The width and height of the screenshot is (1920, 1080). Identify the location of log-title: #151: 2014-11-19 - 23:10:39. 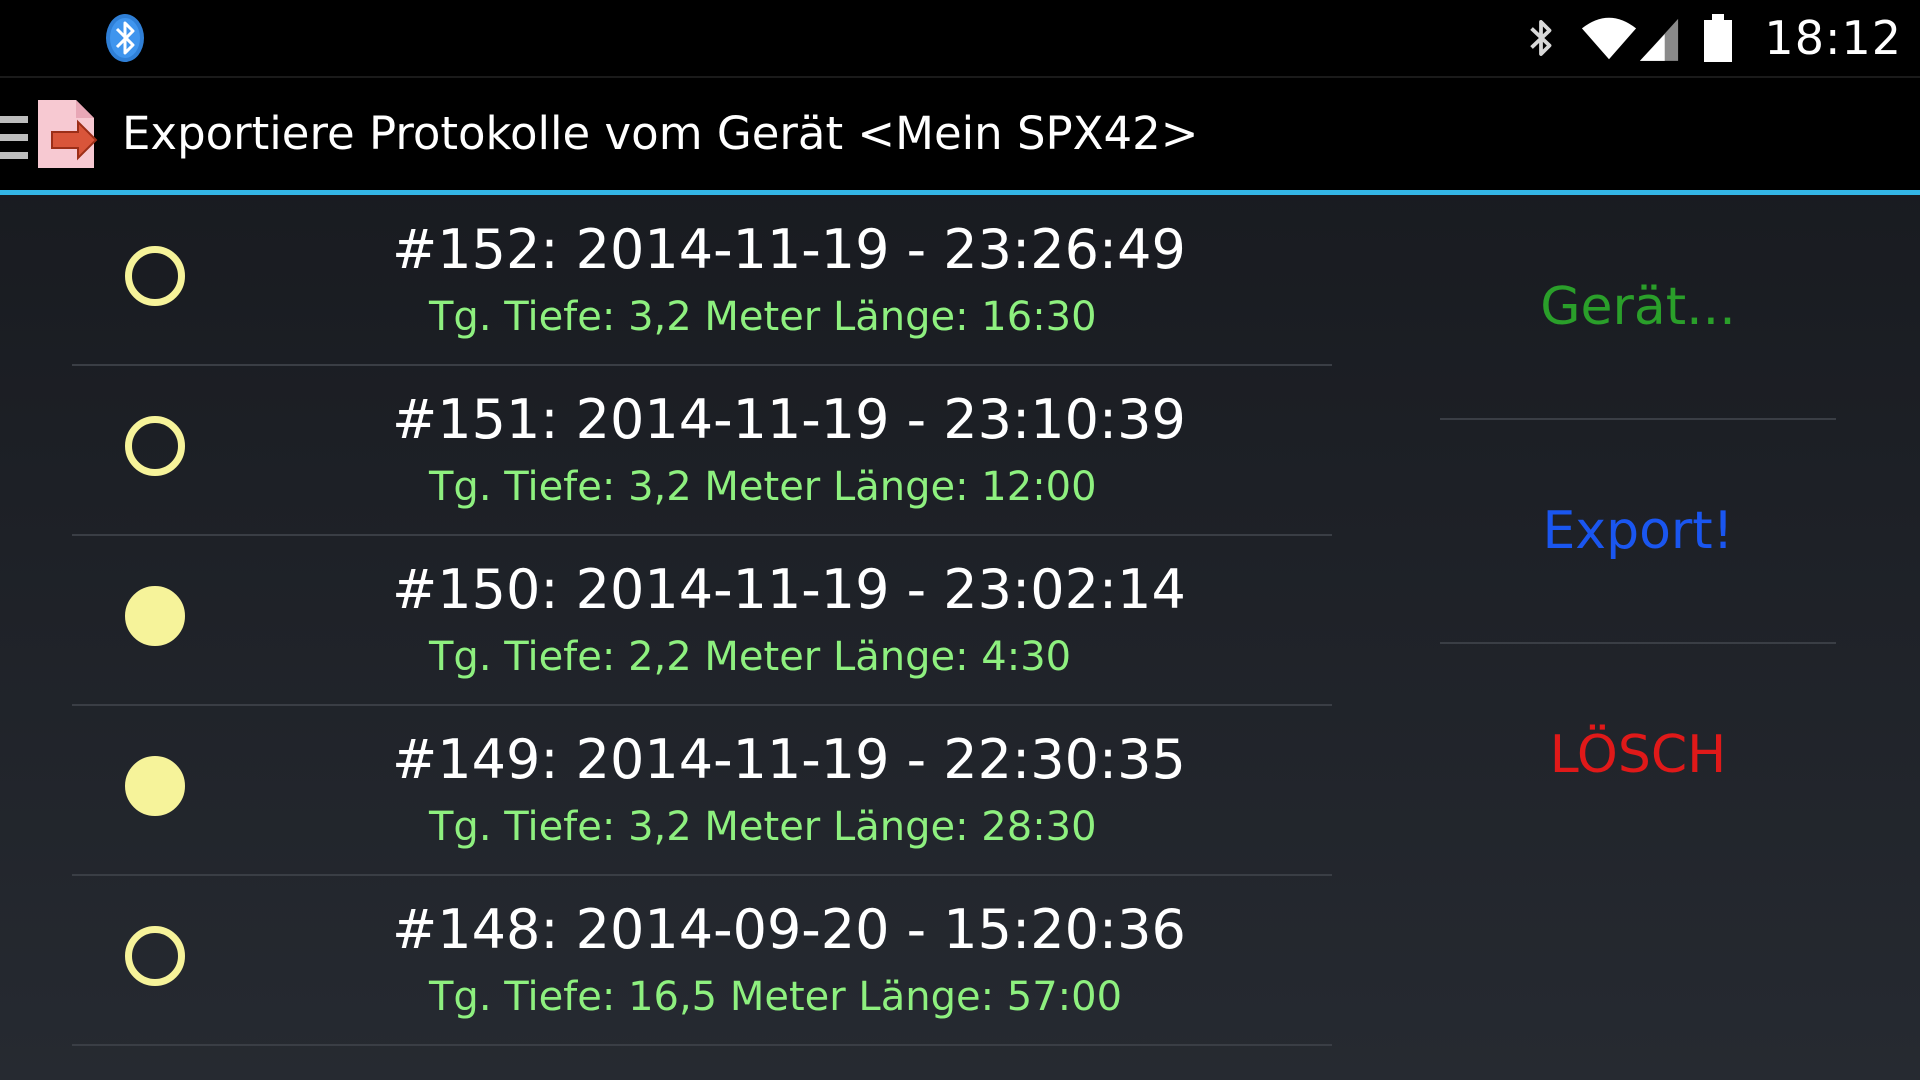
(789, 419).